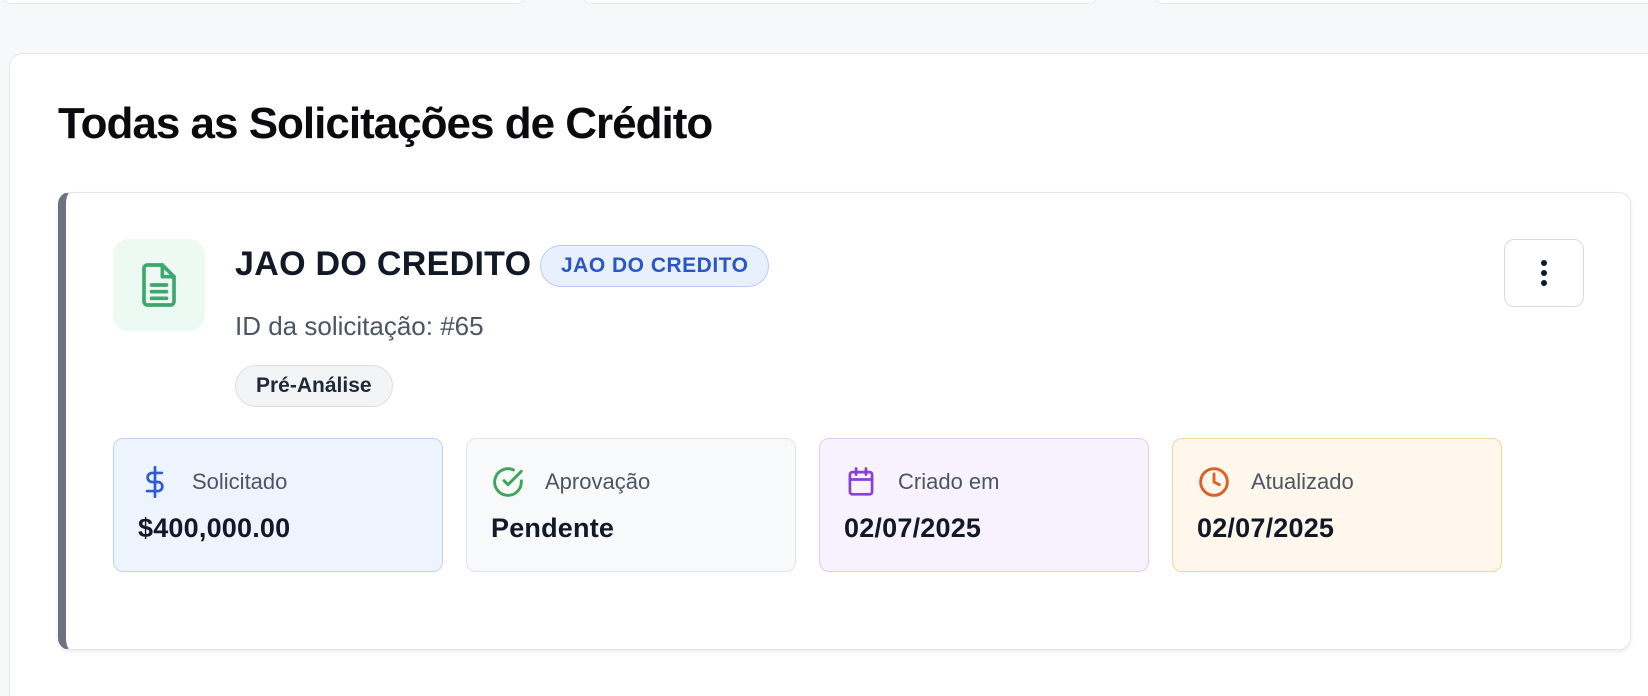 Image resolution: width=1648 pixels, height=696 pixels. I want to click on request-type-badge: JAO DO CREDITO, so click(655, 266).